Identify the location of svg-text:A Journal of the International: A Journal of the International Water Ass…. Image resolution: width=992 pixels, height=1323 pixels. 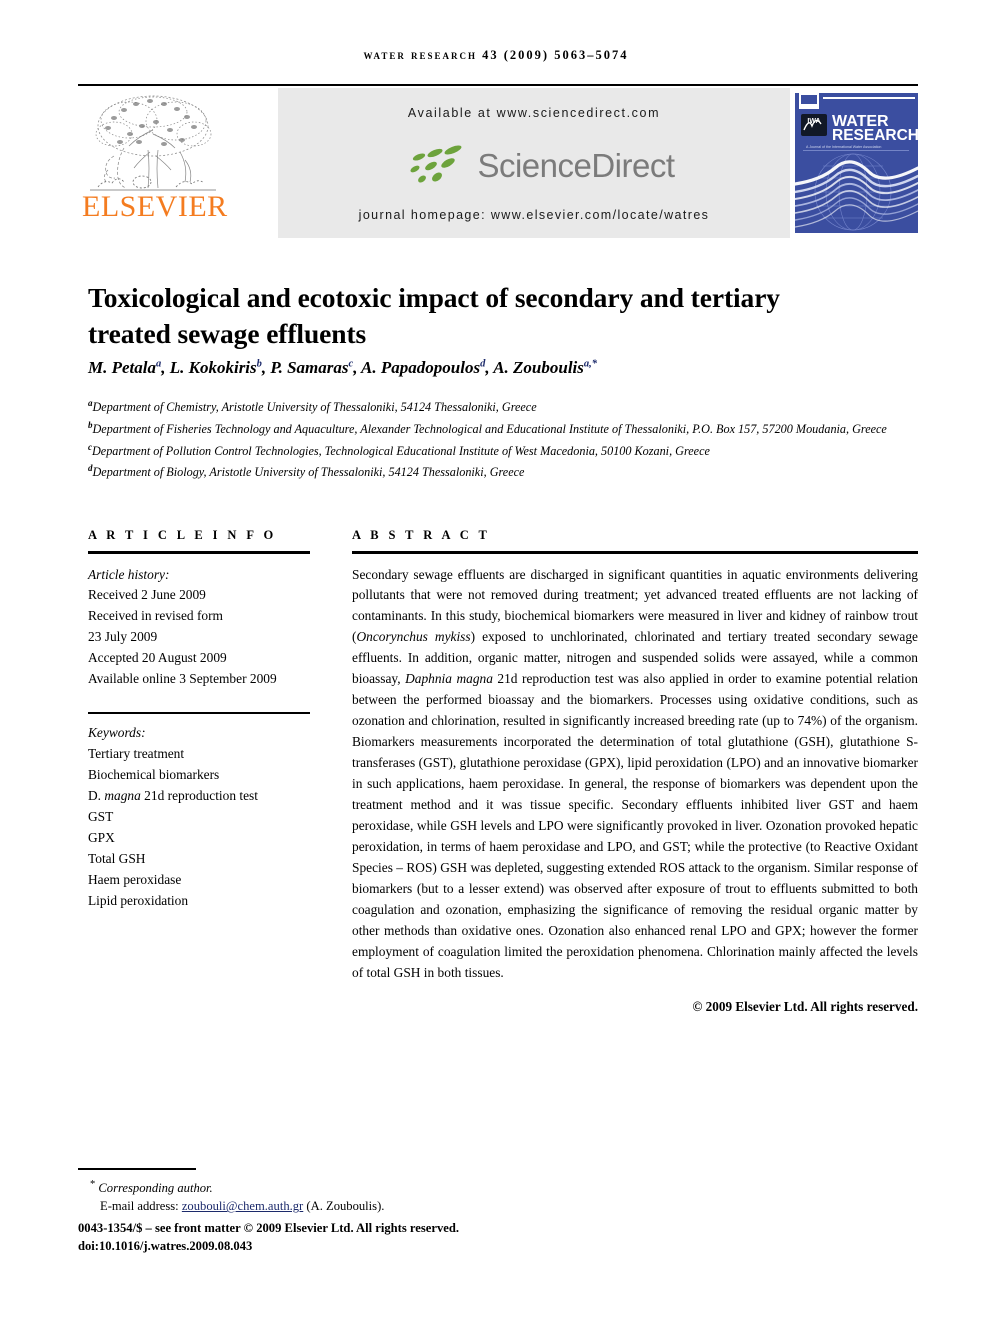
(843, 147).